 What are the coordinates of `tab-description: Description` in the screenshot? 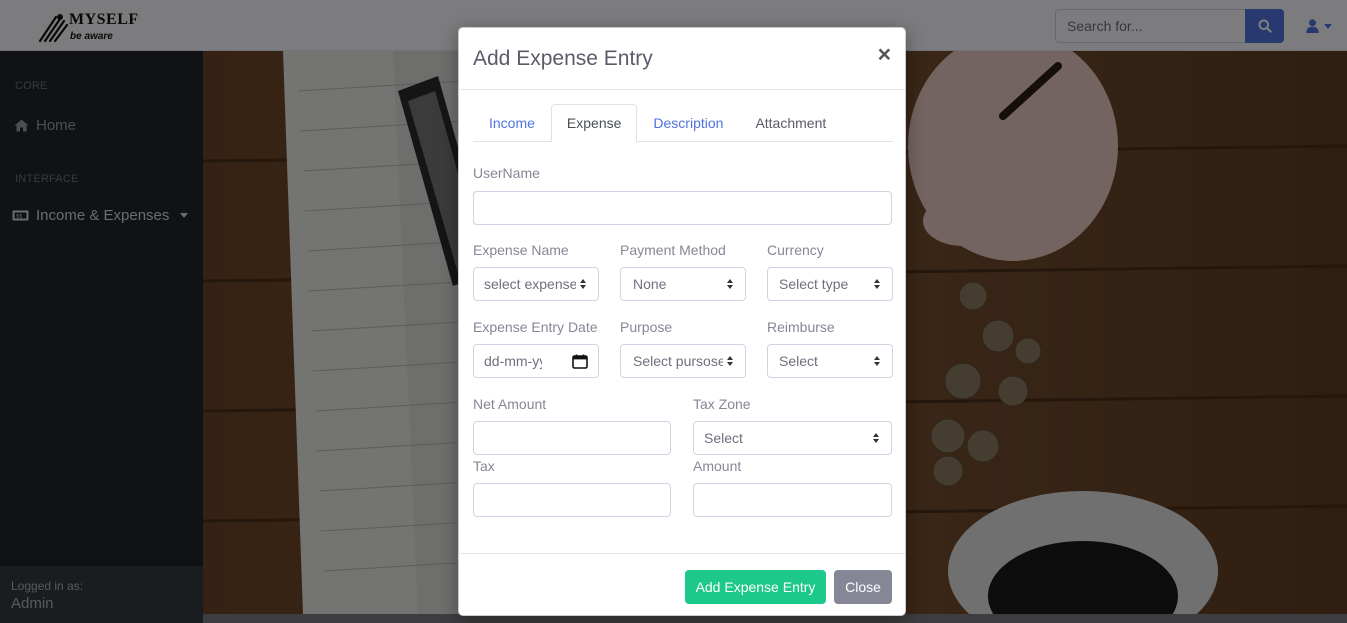 It's located at (688, 123).